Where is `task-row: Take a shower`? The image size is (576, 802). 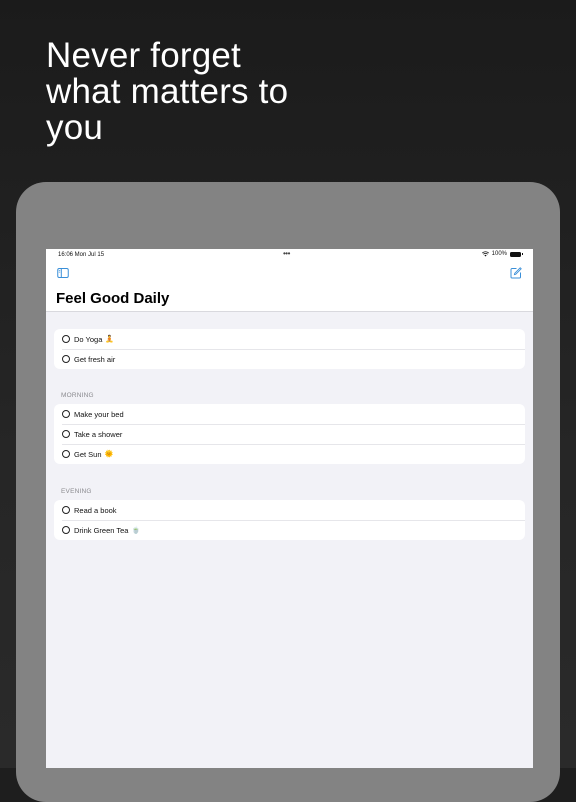 task-row: Take a shower is located at coordinates (289, 434).